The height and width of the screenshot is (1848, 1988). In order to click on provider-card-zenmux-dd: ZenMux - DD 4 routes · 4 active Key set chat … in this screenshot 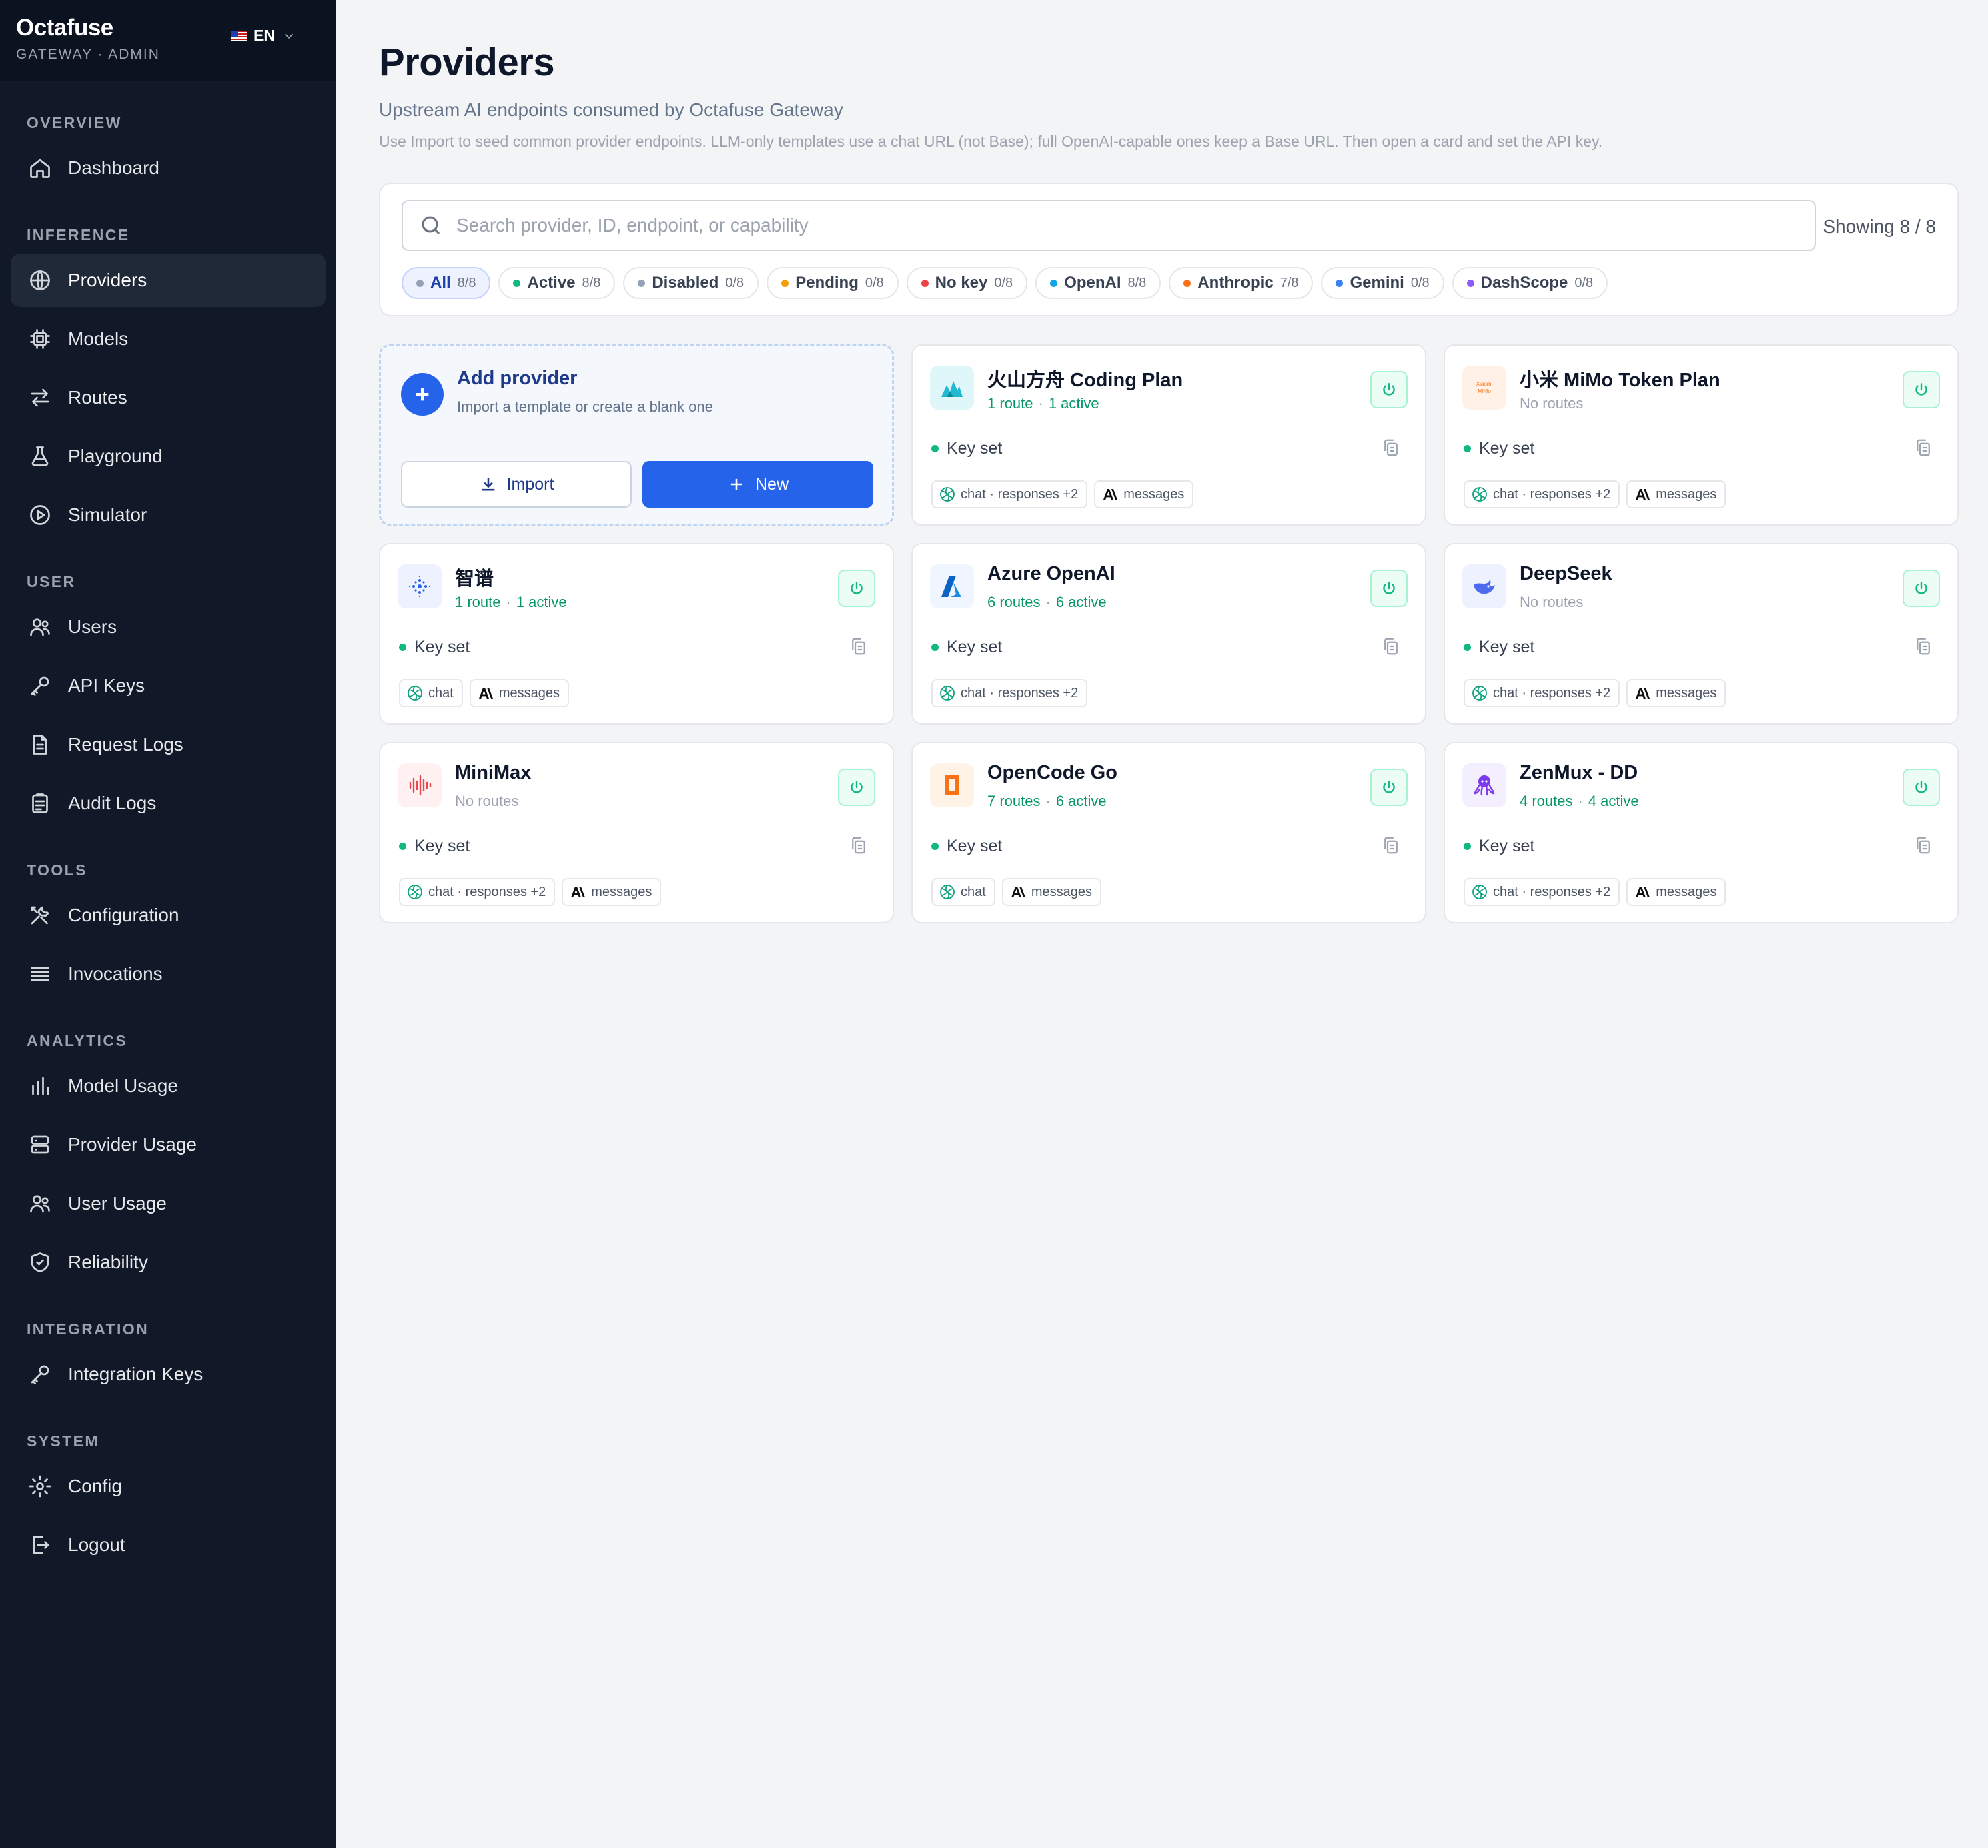, I will do `click(1701, 833)`.